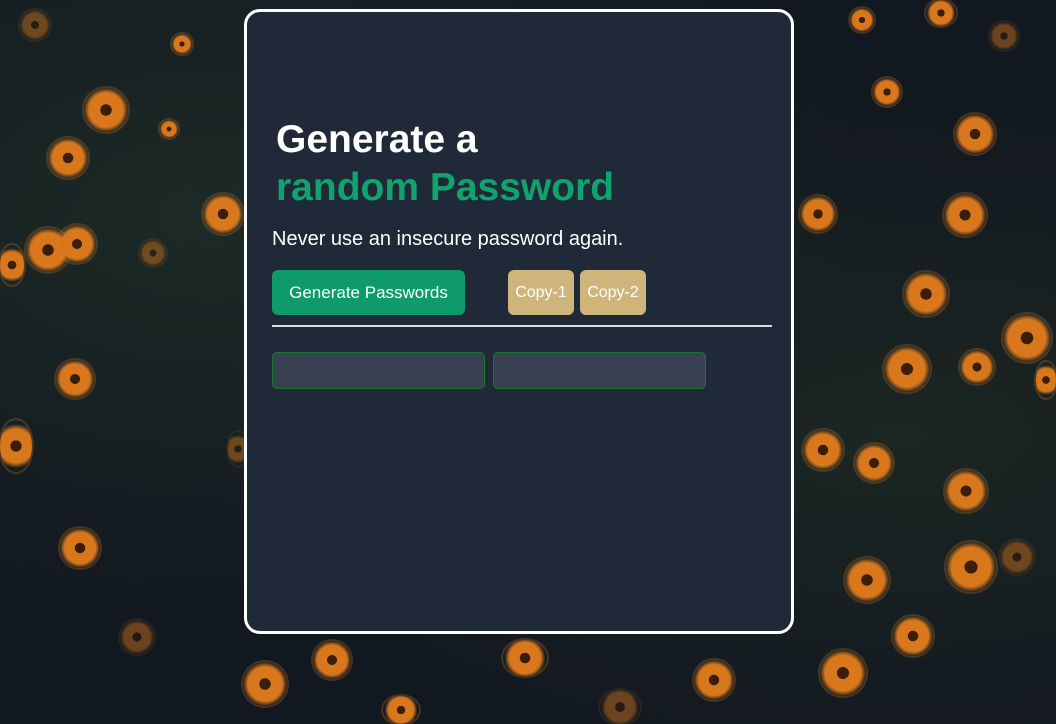 This screenshot has width=1056, height=724. I want to click on page-title: Generate a random Password, so click(445, 164).